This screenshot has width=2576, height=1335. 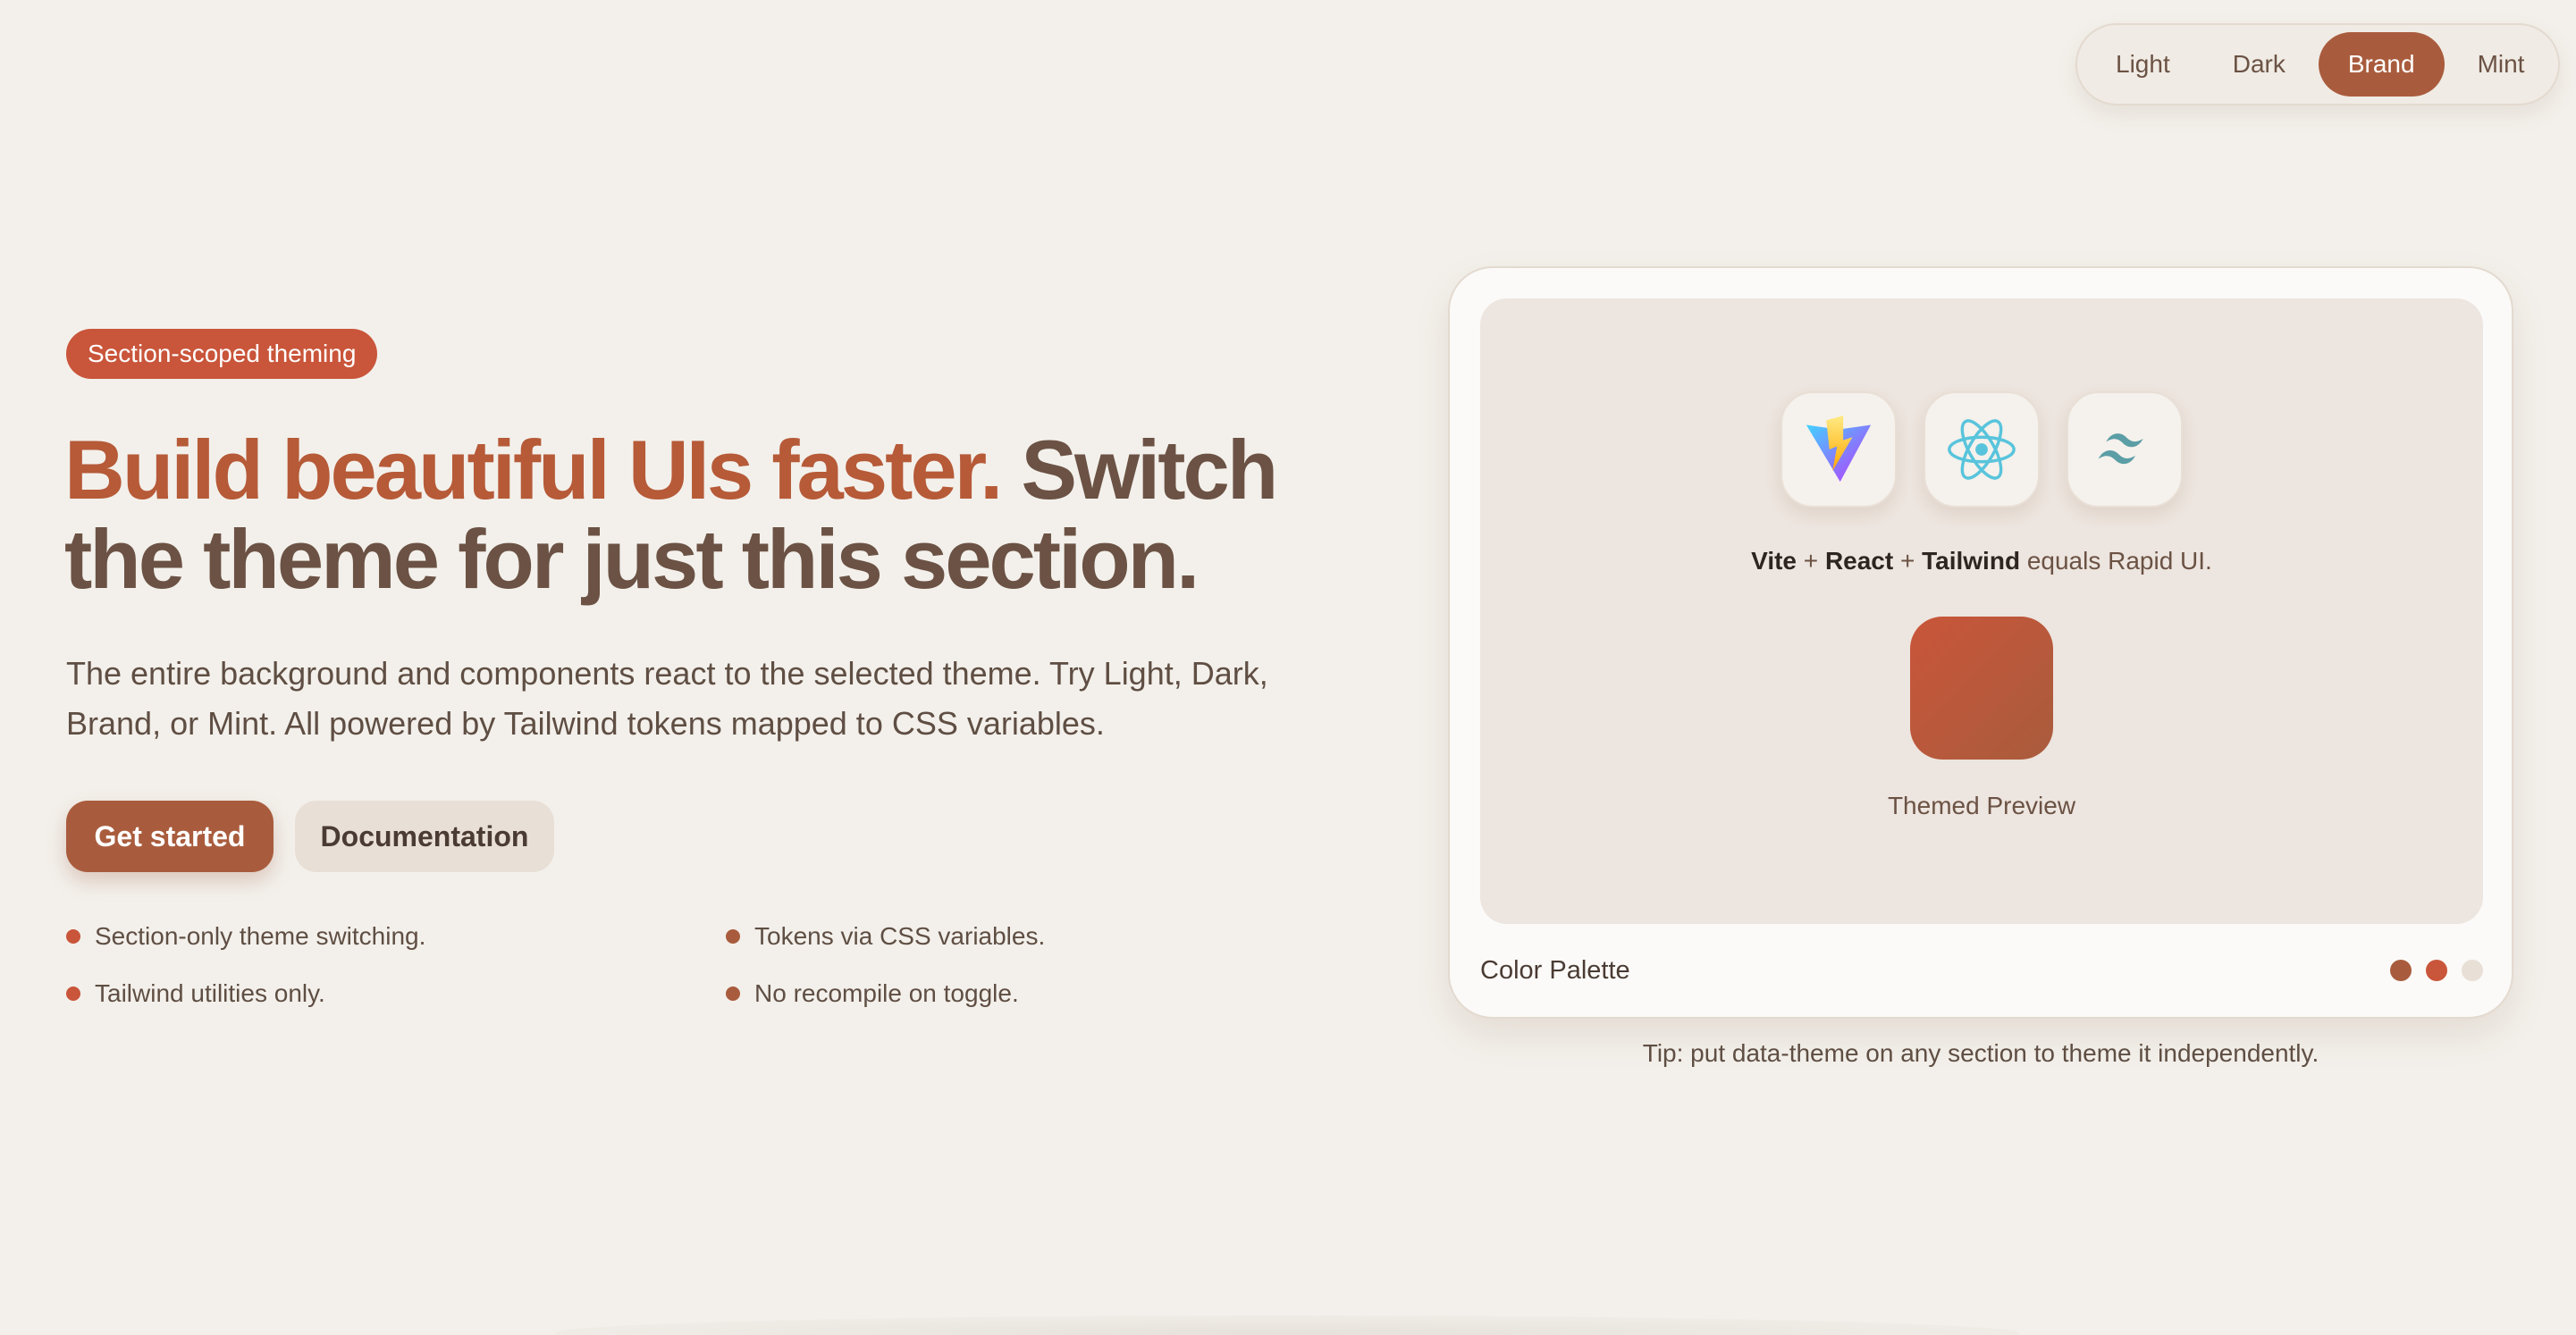 What do you see at coordinates (1774, 561) in the screenshot?
I see `tagline-vite: Vite` at bounding box center [1774, 561].